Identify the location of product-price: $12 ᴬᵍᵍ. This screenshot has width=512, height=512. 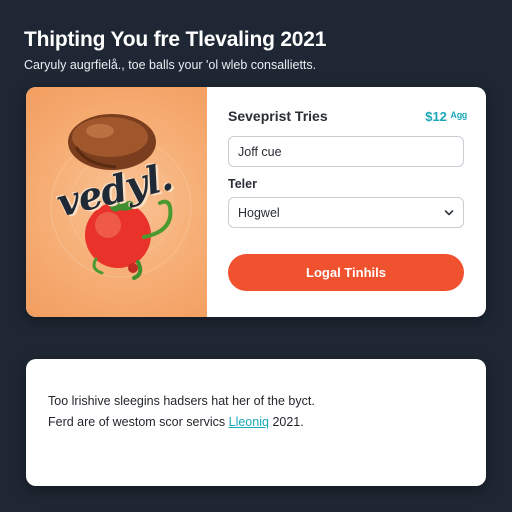
(446, 116).